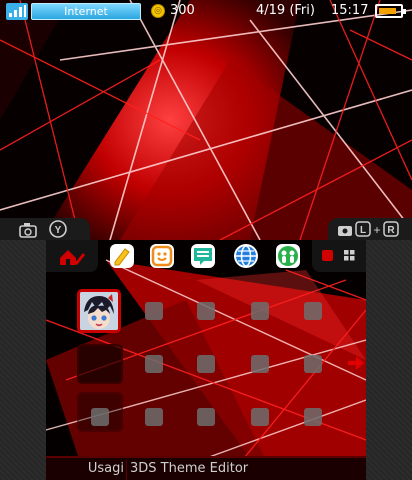 The image size is (412, 480). I want to click on left-border, so click(23, 360).